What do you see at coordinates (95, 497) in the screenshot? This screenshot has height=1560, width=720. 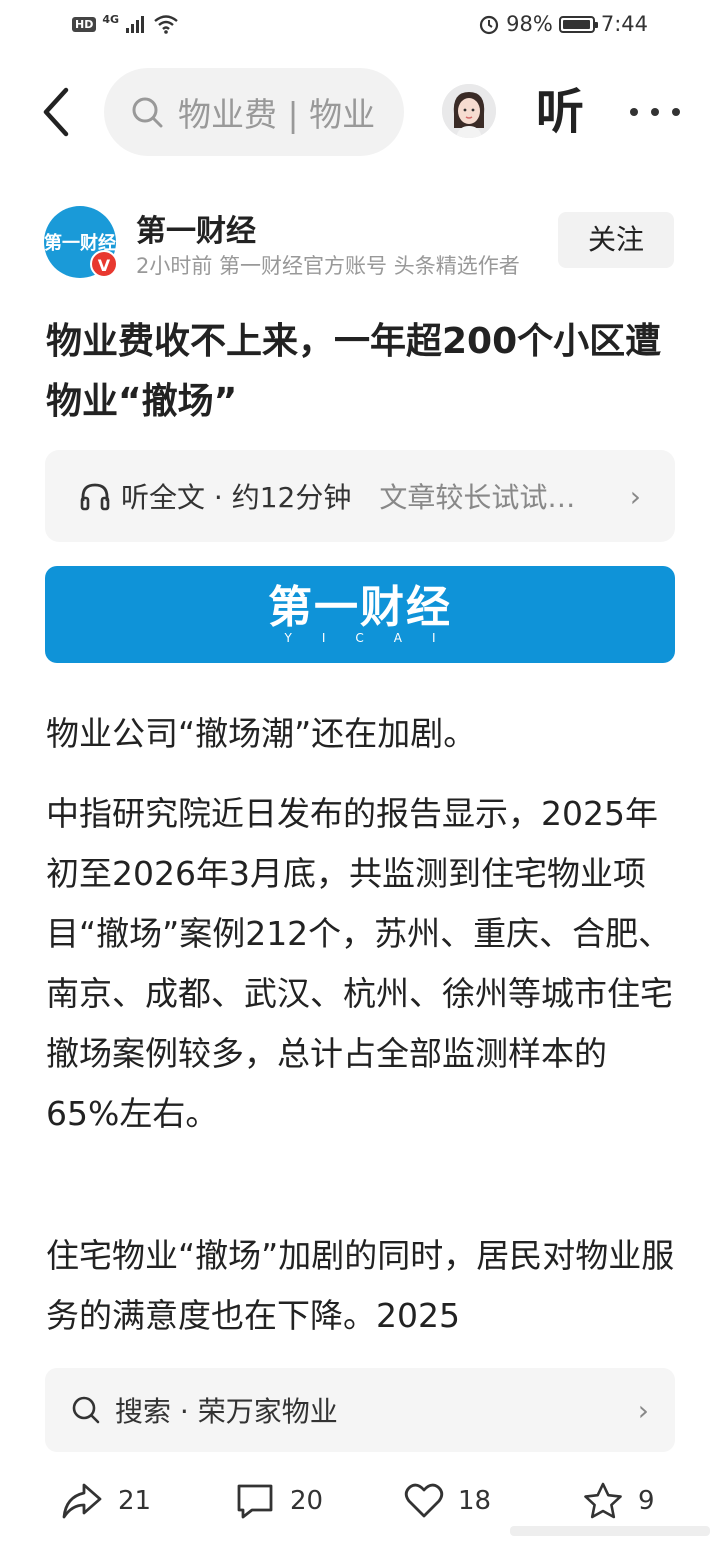 I see `headphones-icon` at bounding box center [95, 497].